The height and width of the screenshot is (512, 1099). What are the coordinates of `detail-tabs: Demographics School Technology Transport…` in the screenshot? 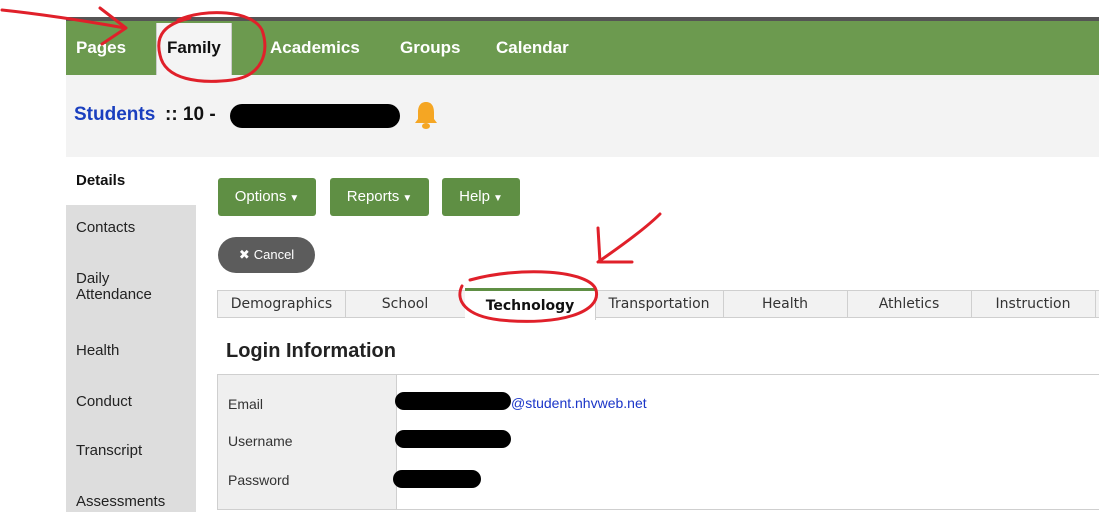 It's located at (658, 304).